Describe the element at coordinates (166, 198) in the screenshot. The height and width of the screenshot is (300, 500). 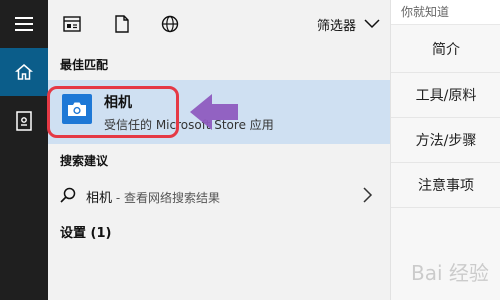
I see `suggestion-hint: - 查看网络搜索结果` at that location.